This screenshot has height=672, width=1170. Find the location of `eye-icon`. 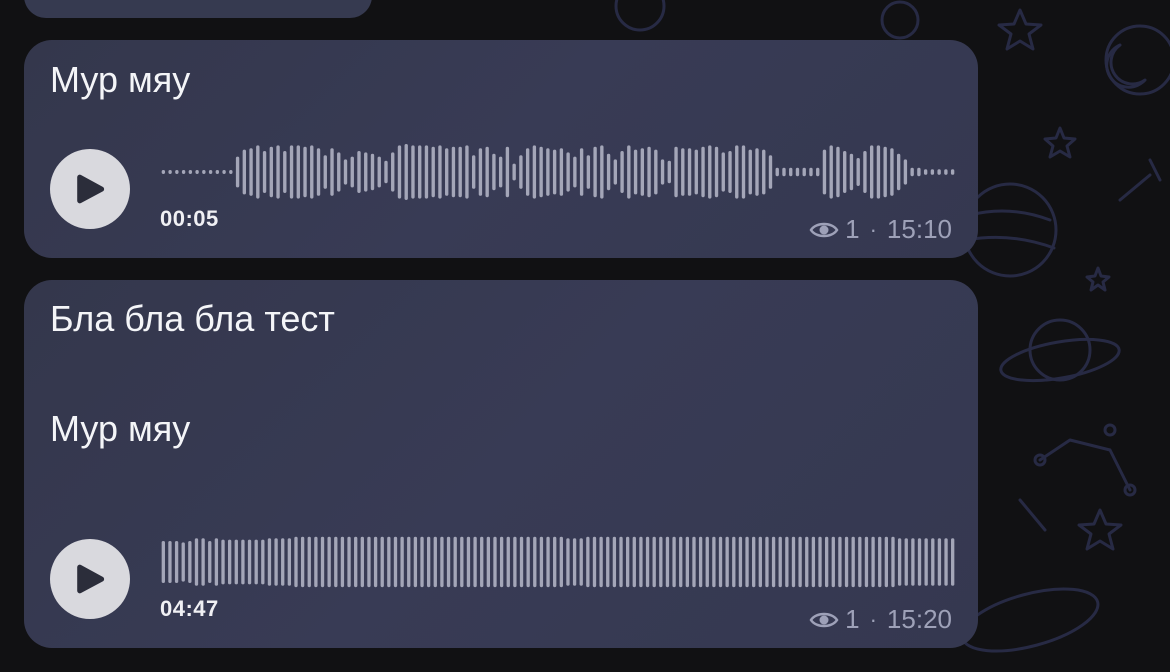

eye-icon is located at coordinates (824, 229).